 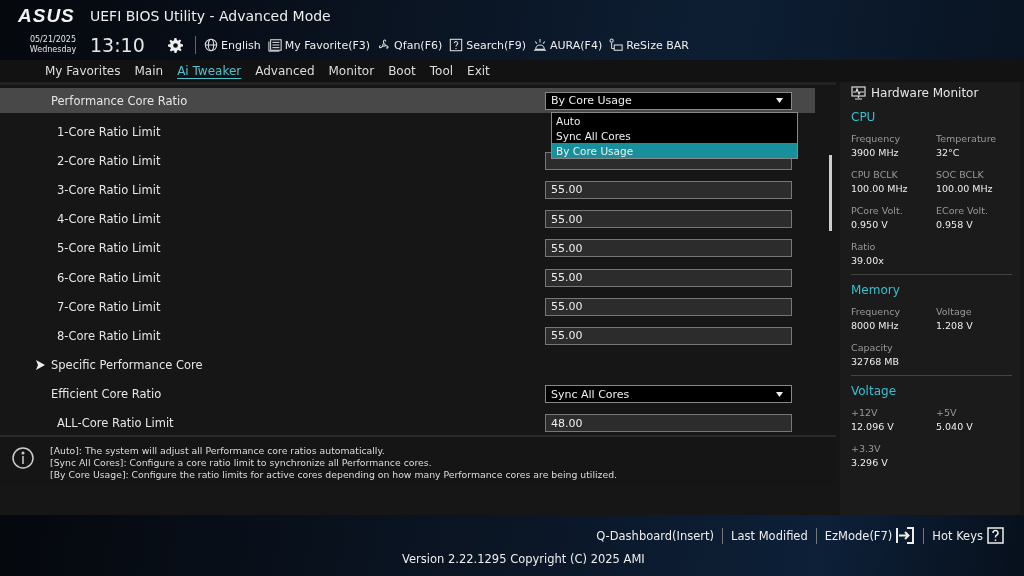 I want to click on card-icon, so click(x=616, y=45).